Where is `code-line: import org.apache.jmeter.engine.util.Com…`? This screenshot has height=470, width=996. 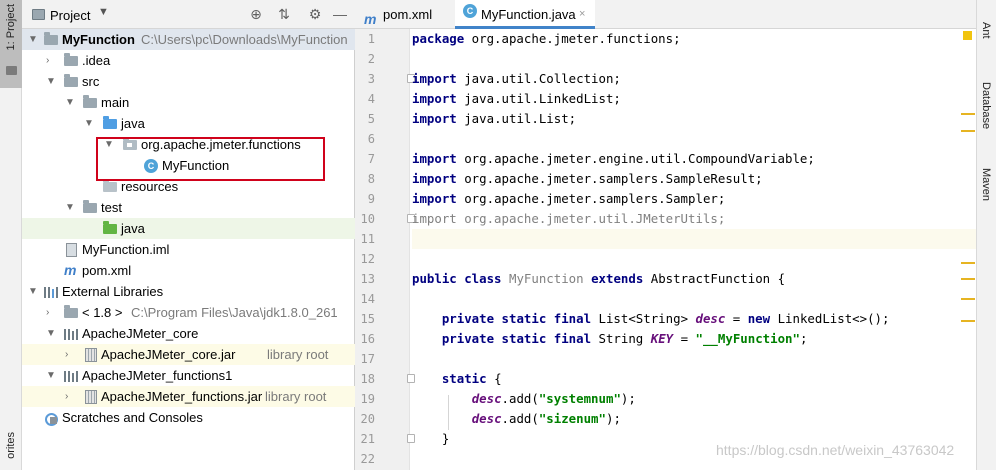 code-line: import org.apache.jmeter.engine.util.Com… is located at coordinates (694, 159).